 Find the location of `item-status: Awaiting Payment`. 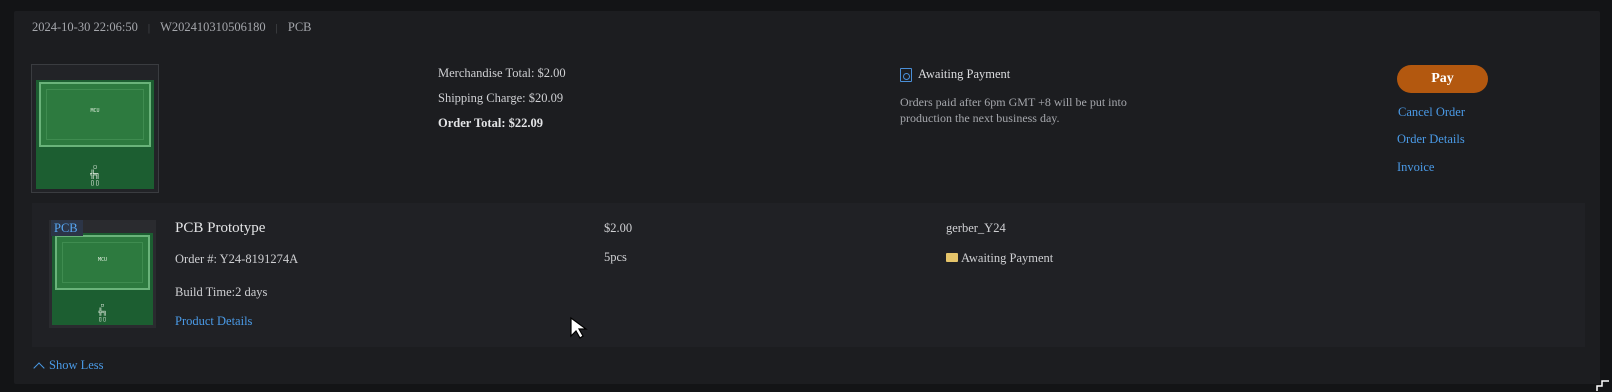

item-status: Awaiting Payment is located at coordinates (999, 258).